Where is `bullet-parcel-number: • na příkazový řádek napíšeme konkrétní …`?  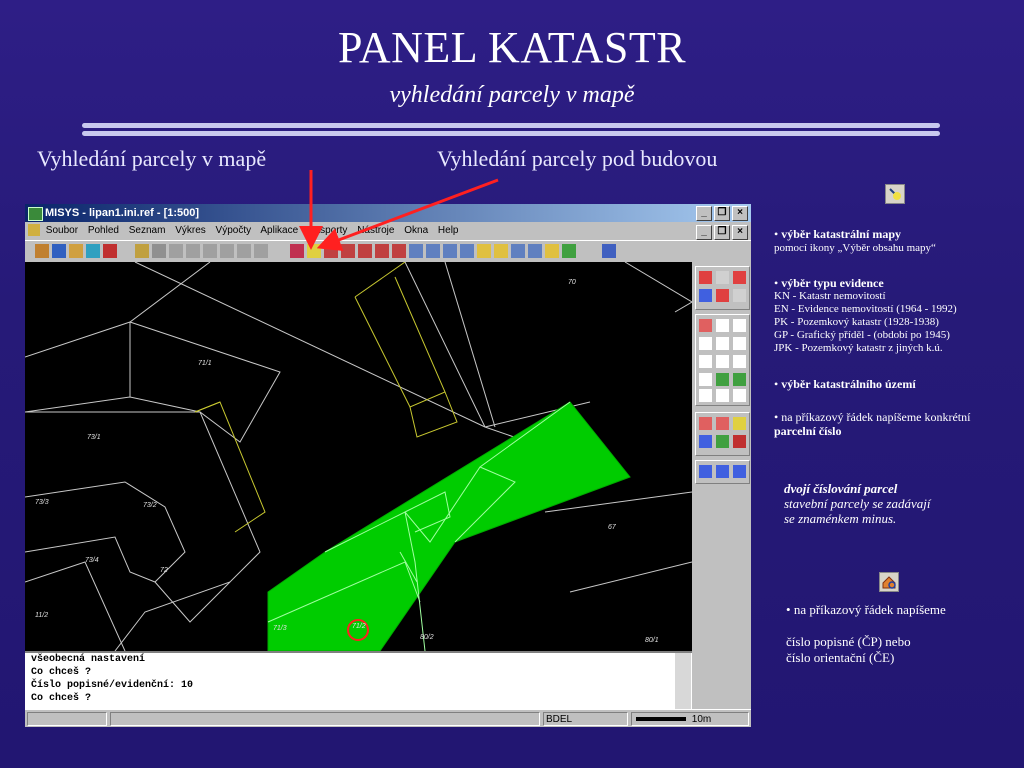
bullet-parcel-number: • na příkazový řádek napíšeme konkrétní … is located at coordinates (872, 424).